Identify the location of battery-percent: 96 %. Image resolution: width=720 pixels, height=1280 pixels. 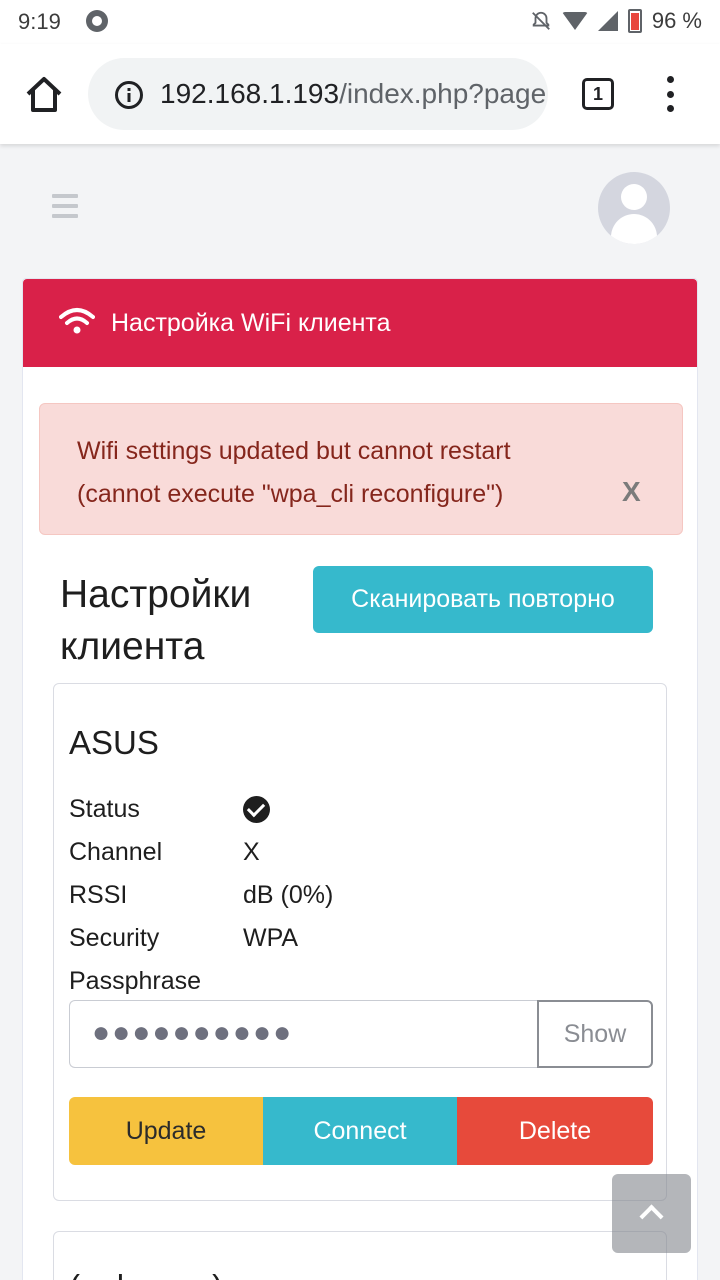
(676, 20).